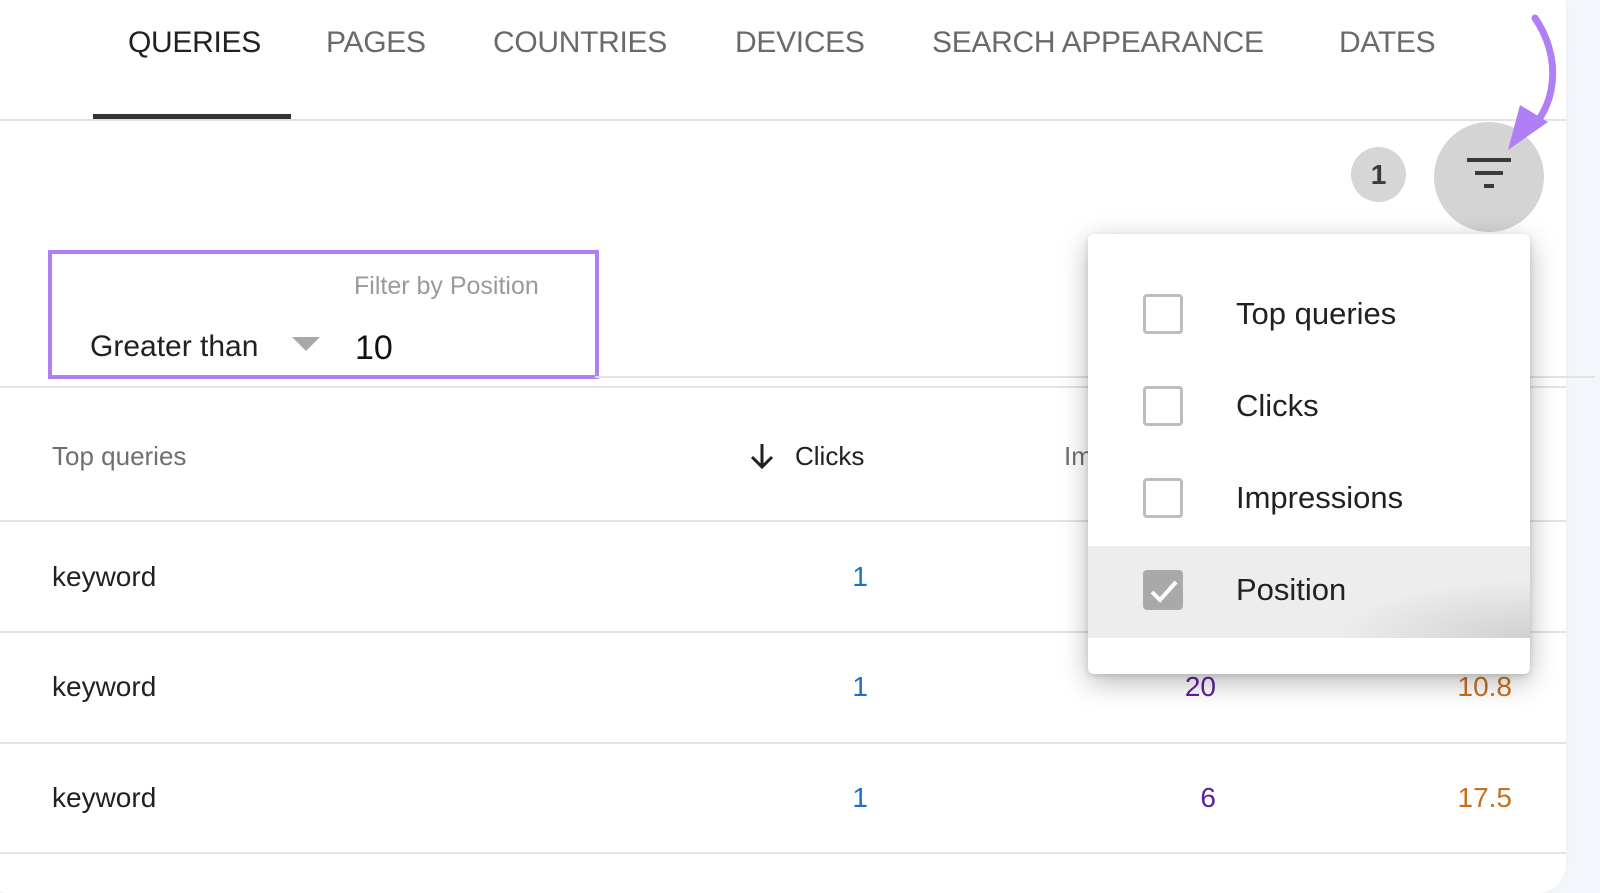 The height and width of the screenshot is (893, 1600). I want to click on menu-item-clicks: Clicks, so click(1309, 408).